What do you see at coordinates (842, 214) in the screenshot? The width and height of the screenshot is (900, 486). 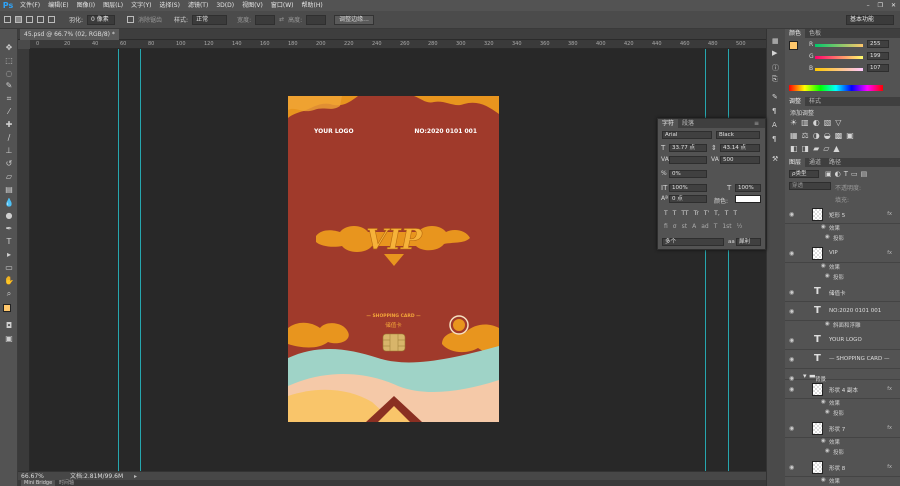 I see `layer-row: ◉ 矩形 5 fx` at bounding box center [842, 214].